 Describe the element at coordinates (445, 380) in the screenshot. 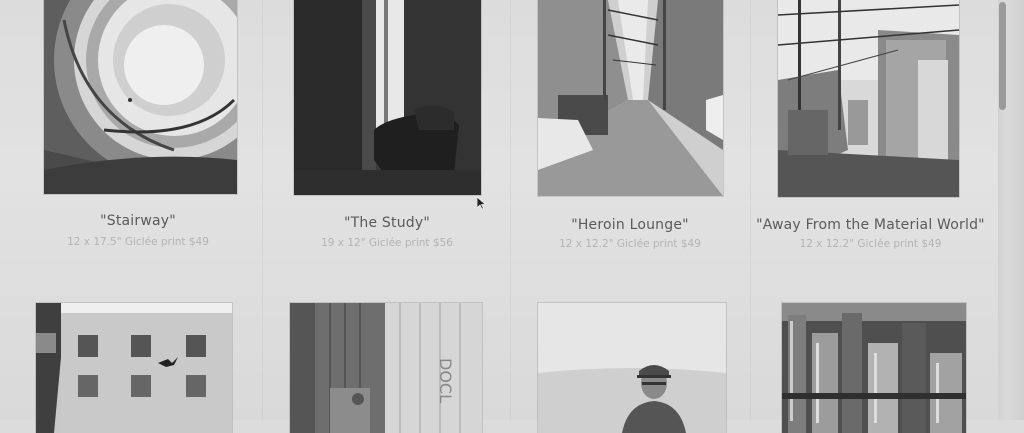

I see `photo-lettering: DOCL` at that location.